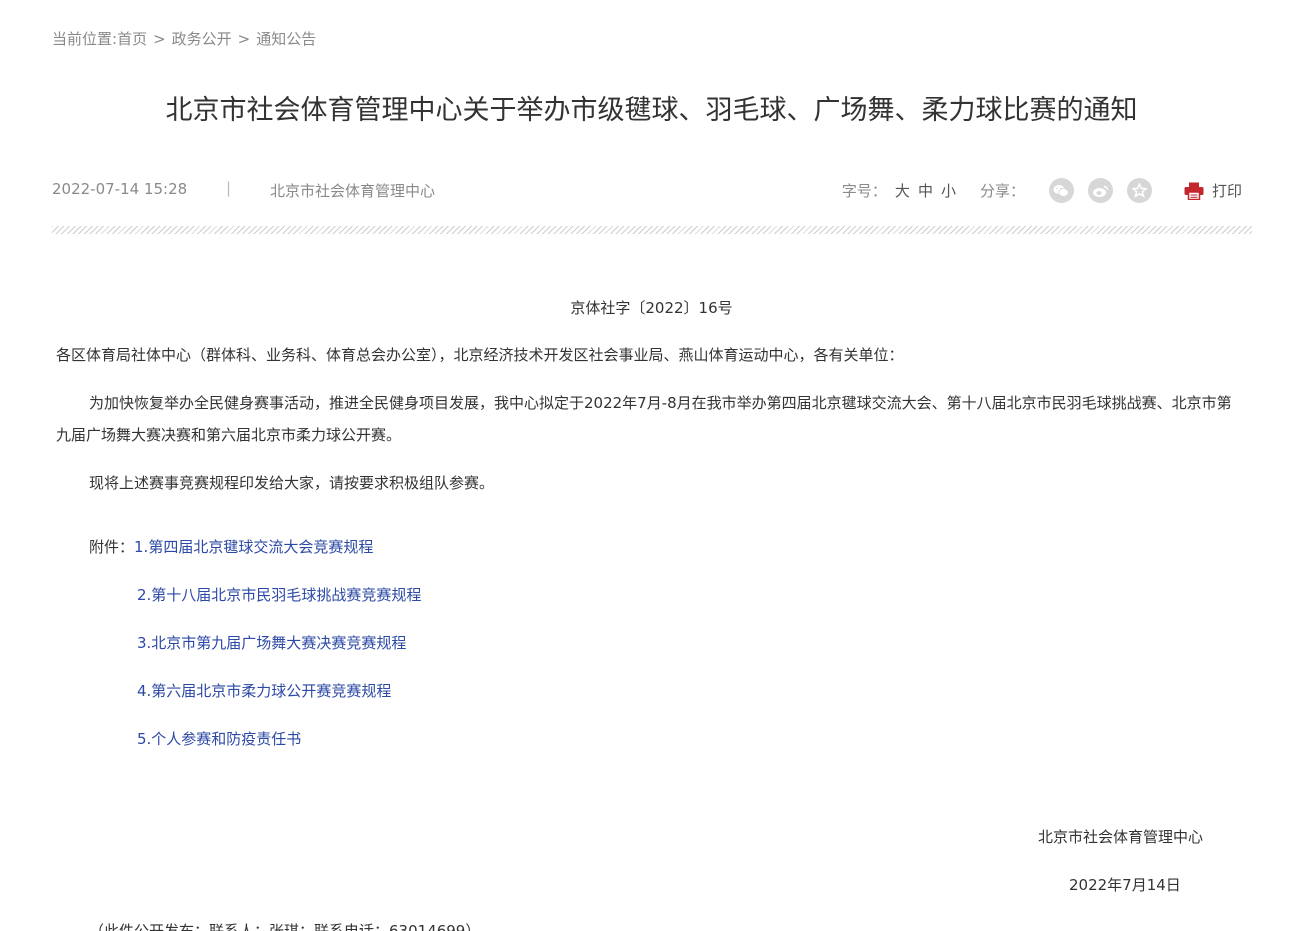  Describe the element at coordinates (652, 230) in the screenshot. I see `hatched-divider` at that location.